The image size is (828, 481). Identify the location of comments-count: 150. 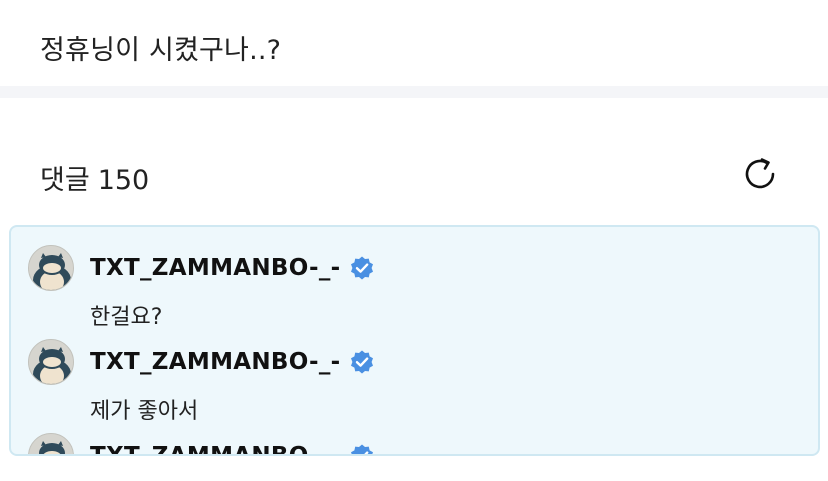
(123, 180).